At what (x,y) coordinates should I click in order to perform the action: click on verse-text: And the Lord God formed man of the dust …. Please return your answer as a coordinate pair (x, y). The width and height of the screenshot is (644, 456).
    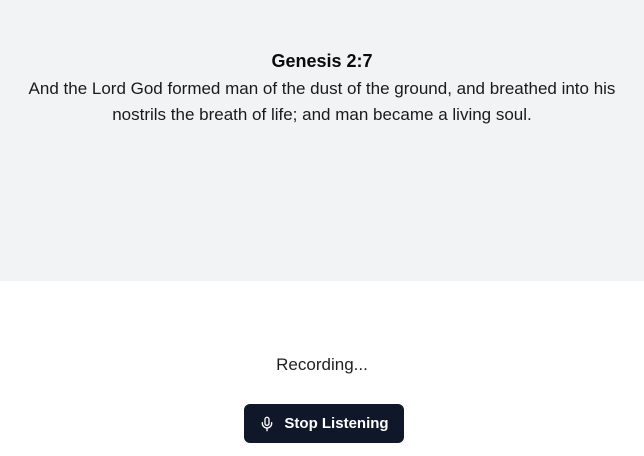
    Looking at the image, I should click on (322, 101).